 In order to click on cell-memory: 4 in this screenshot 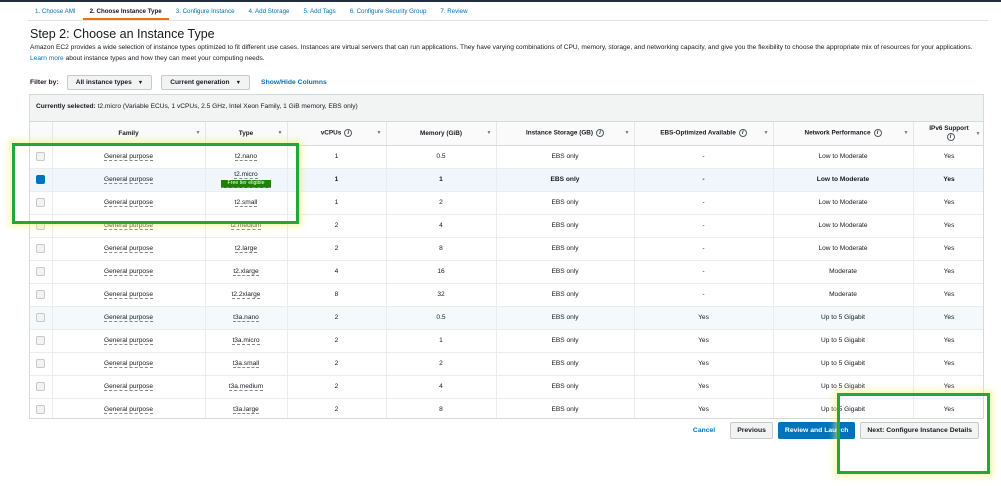, I will do `click(441, 226)`.